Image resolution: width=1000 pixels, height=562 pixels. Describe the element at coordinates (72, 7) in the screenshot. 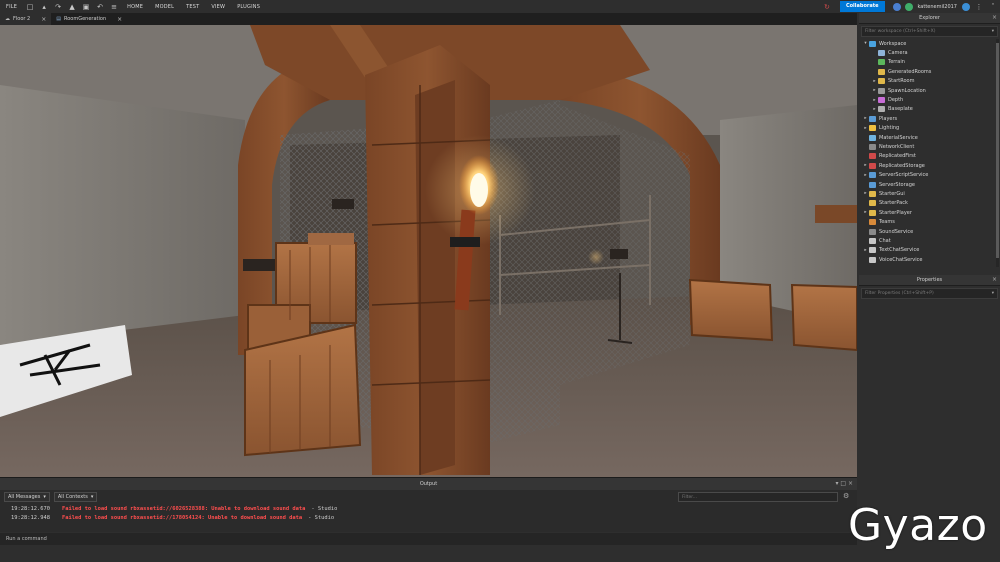

I see `publish-icon: ▲` at that location.